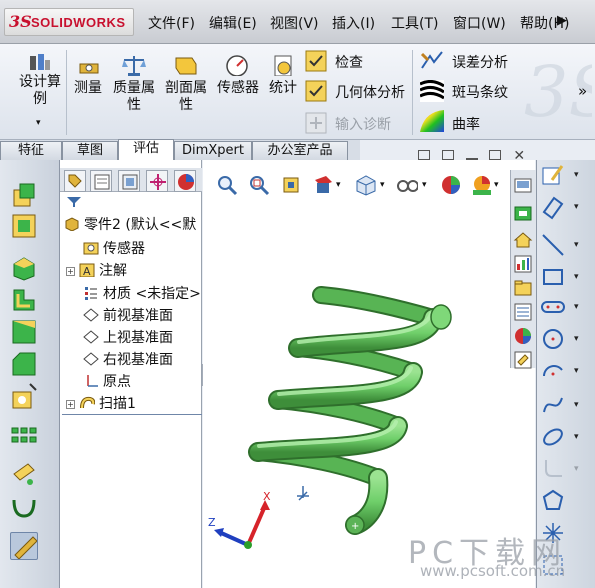  I want to click on view-palette-icon, so click(523, 264).